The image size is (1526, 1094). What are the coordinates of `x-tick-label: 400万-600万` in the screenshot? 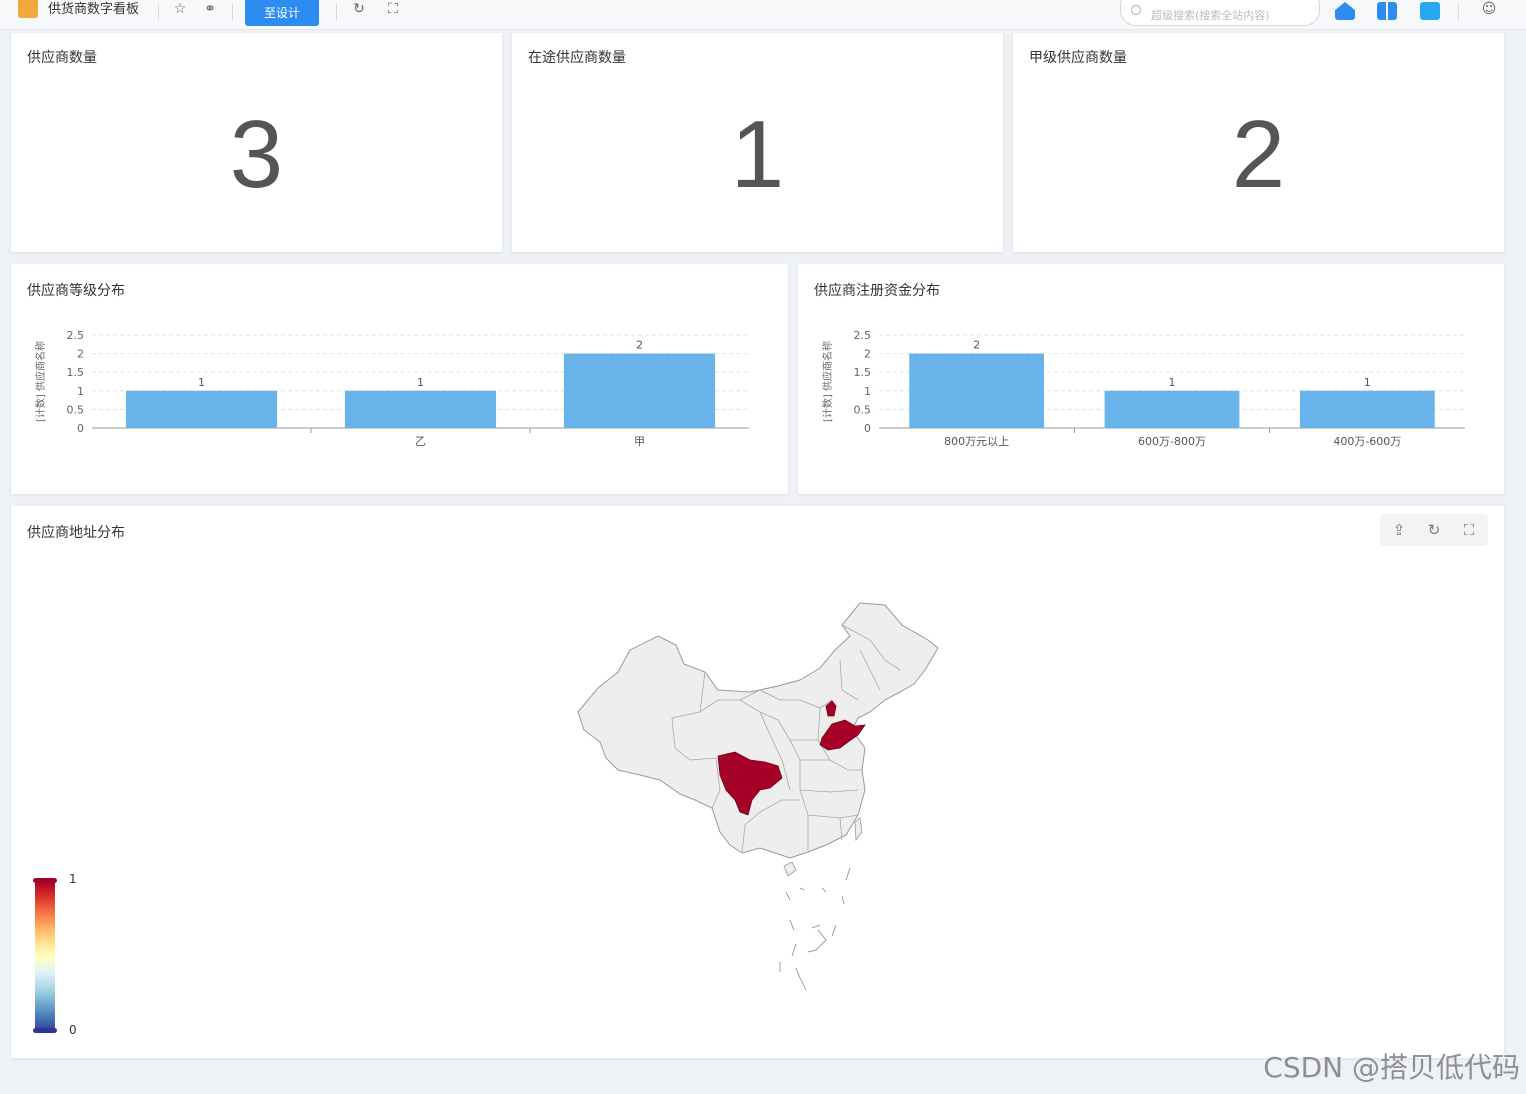 It's located at (1367, 441).